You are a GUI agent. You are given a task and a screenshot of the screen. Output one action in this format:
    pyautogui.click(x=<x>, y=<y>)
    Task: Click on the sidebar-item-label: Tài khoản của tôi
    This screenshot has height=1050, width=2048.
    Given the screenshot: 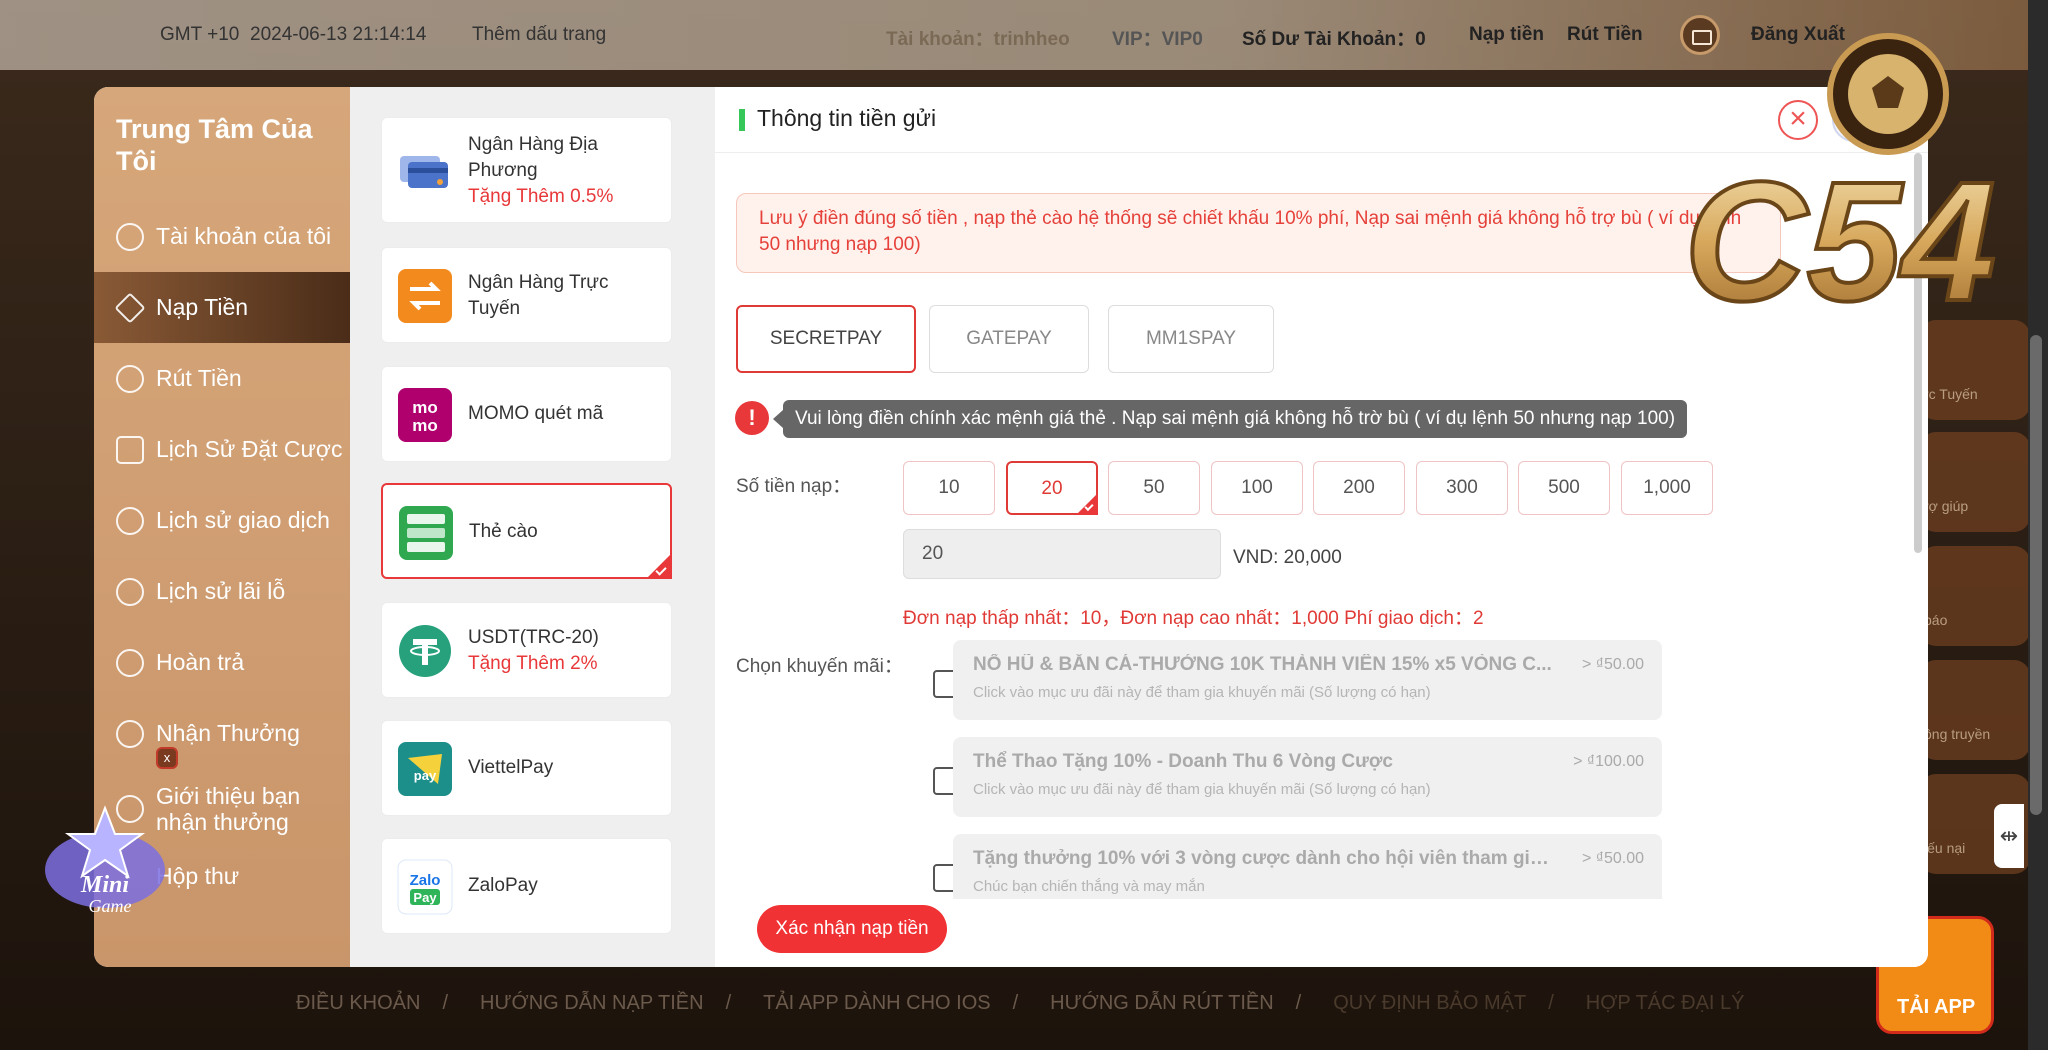 What is the action you would take?
    pyautogui.click(x=244, y=236)
    